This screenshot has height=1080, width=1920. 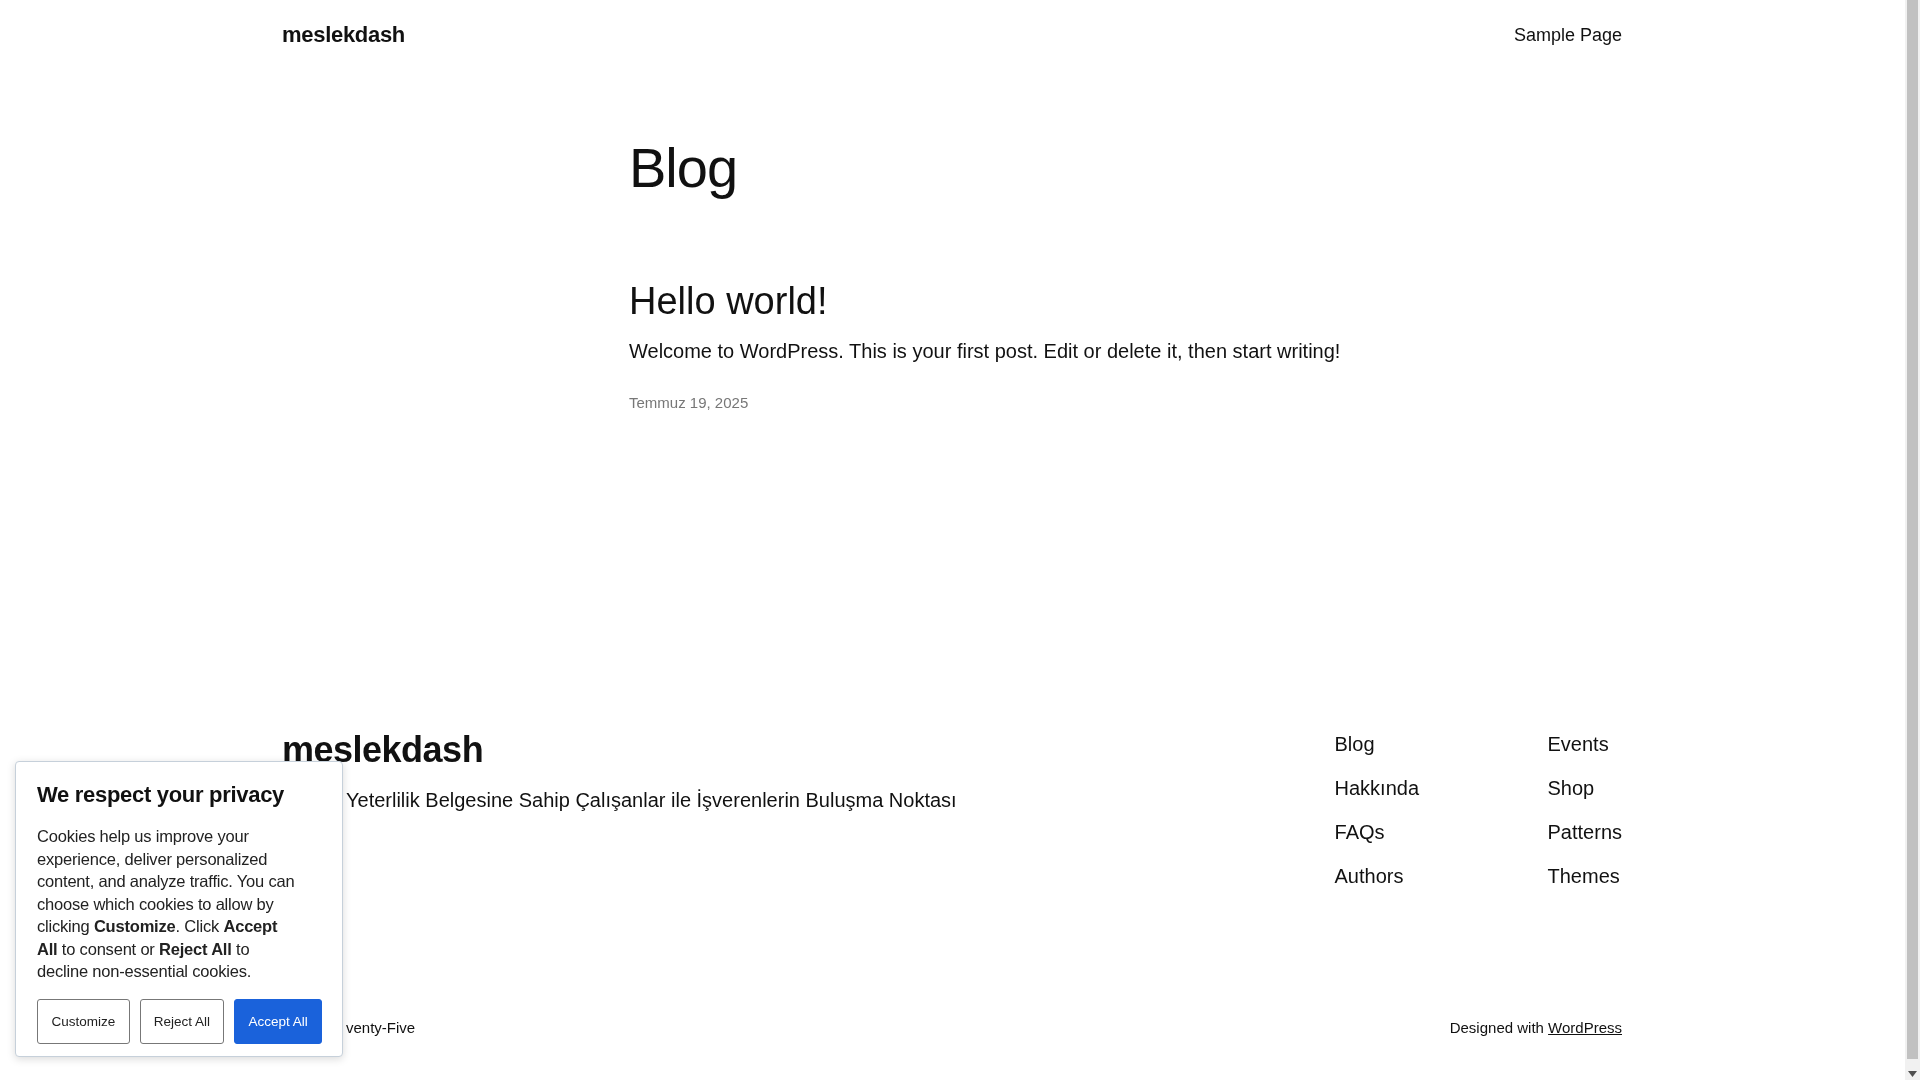 What do you see at coordinates (381, 1028) in the screenshot?
I see `theme-credit: venty-Five` at bounding box center [381, 1028].